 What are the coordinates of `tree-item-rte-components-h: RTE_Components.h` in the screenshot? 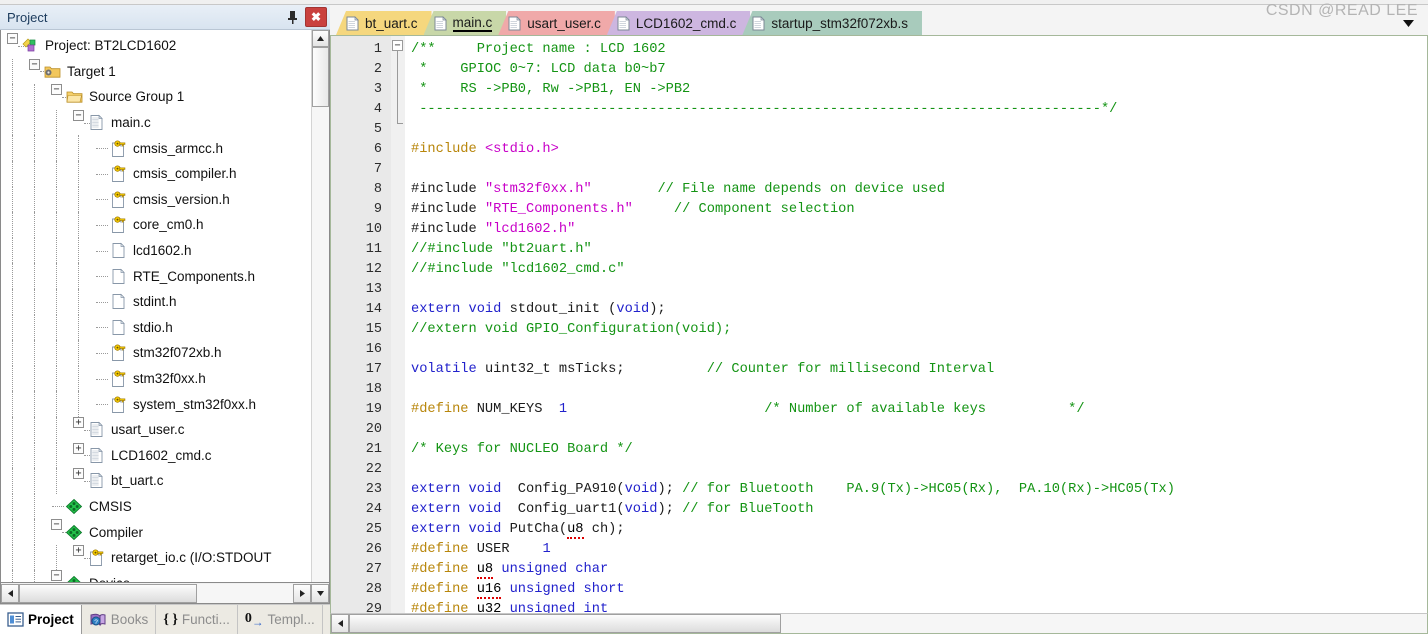 It's located at (156, 276).